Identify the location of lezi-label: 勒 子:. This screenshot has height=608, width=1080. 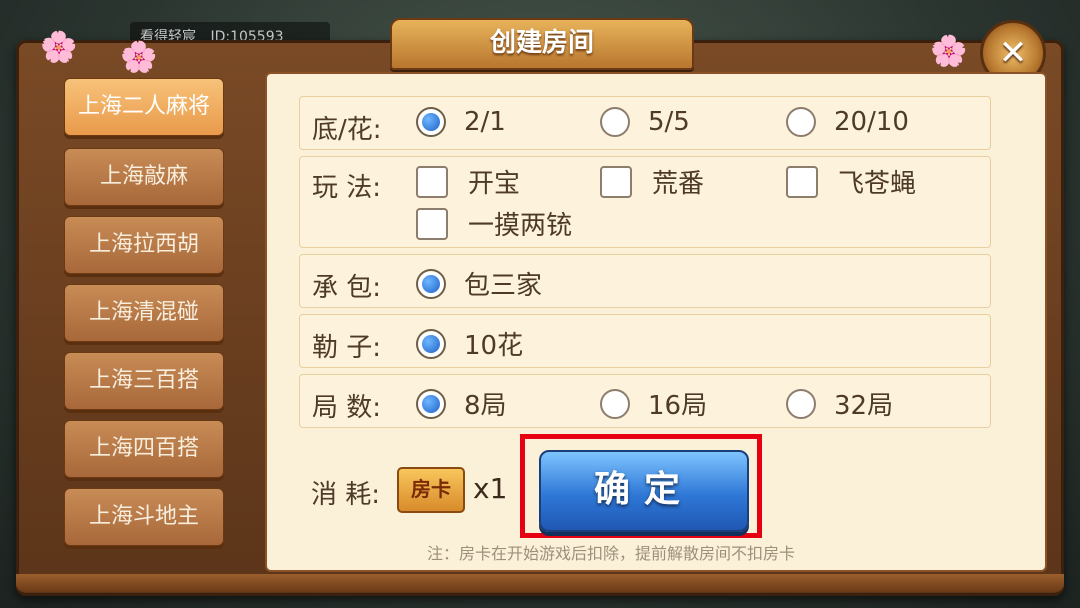
(347, 348).